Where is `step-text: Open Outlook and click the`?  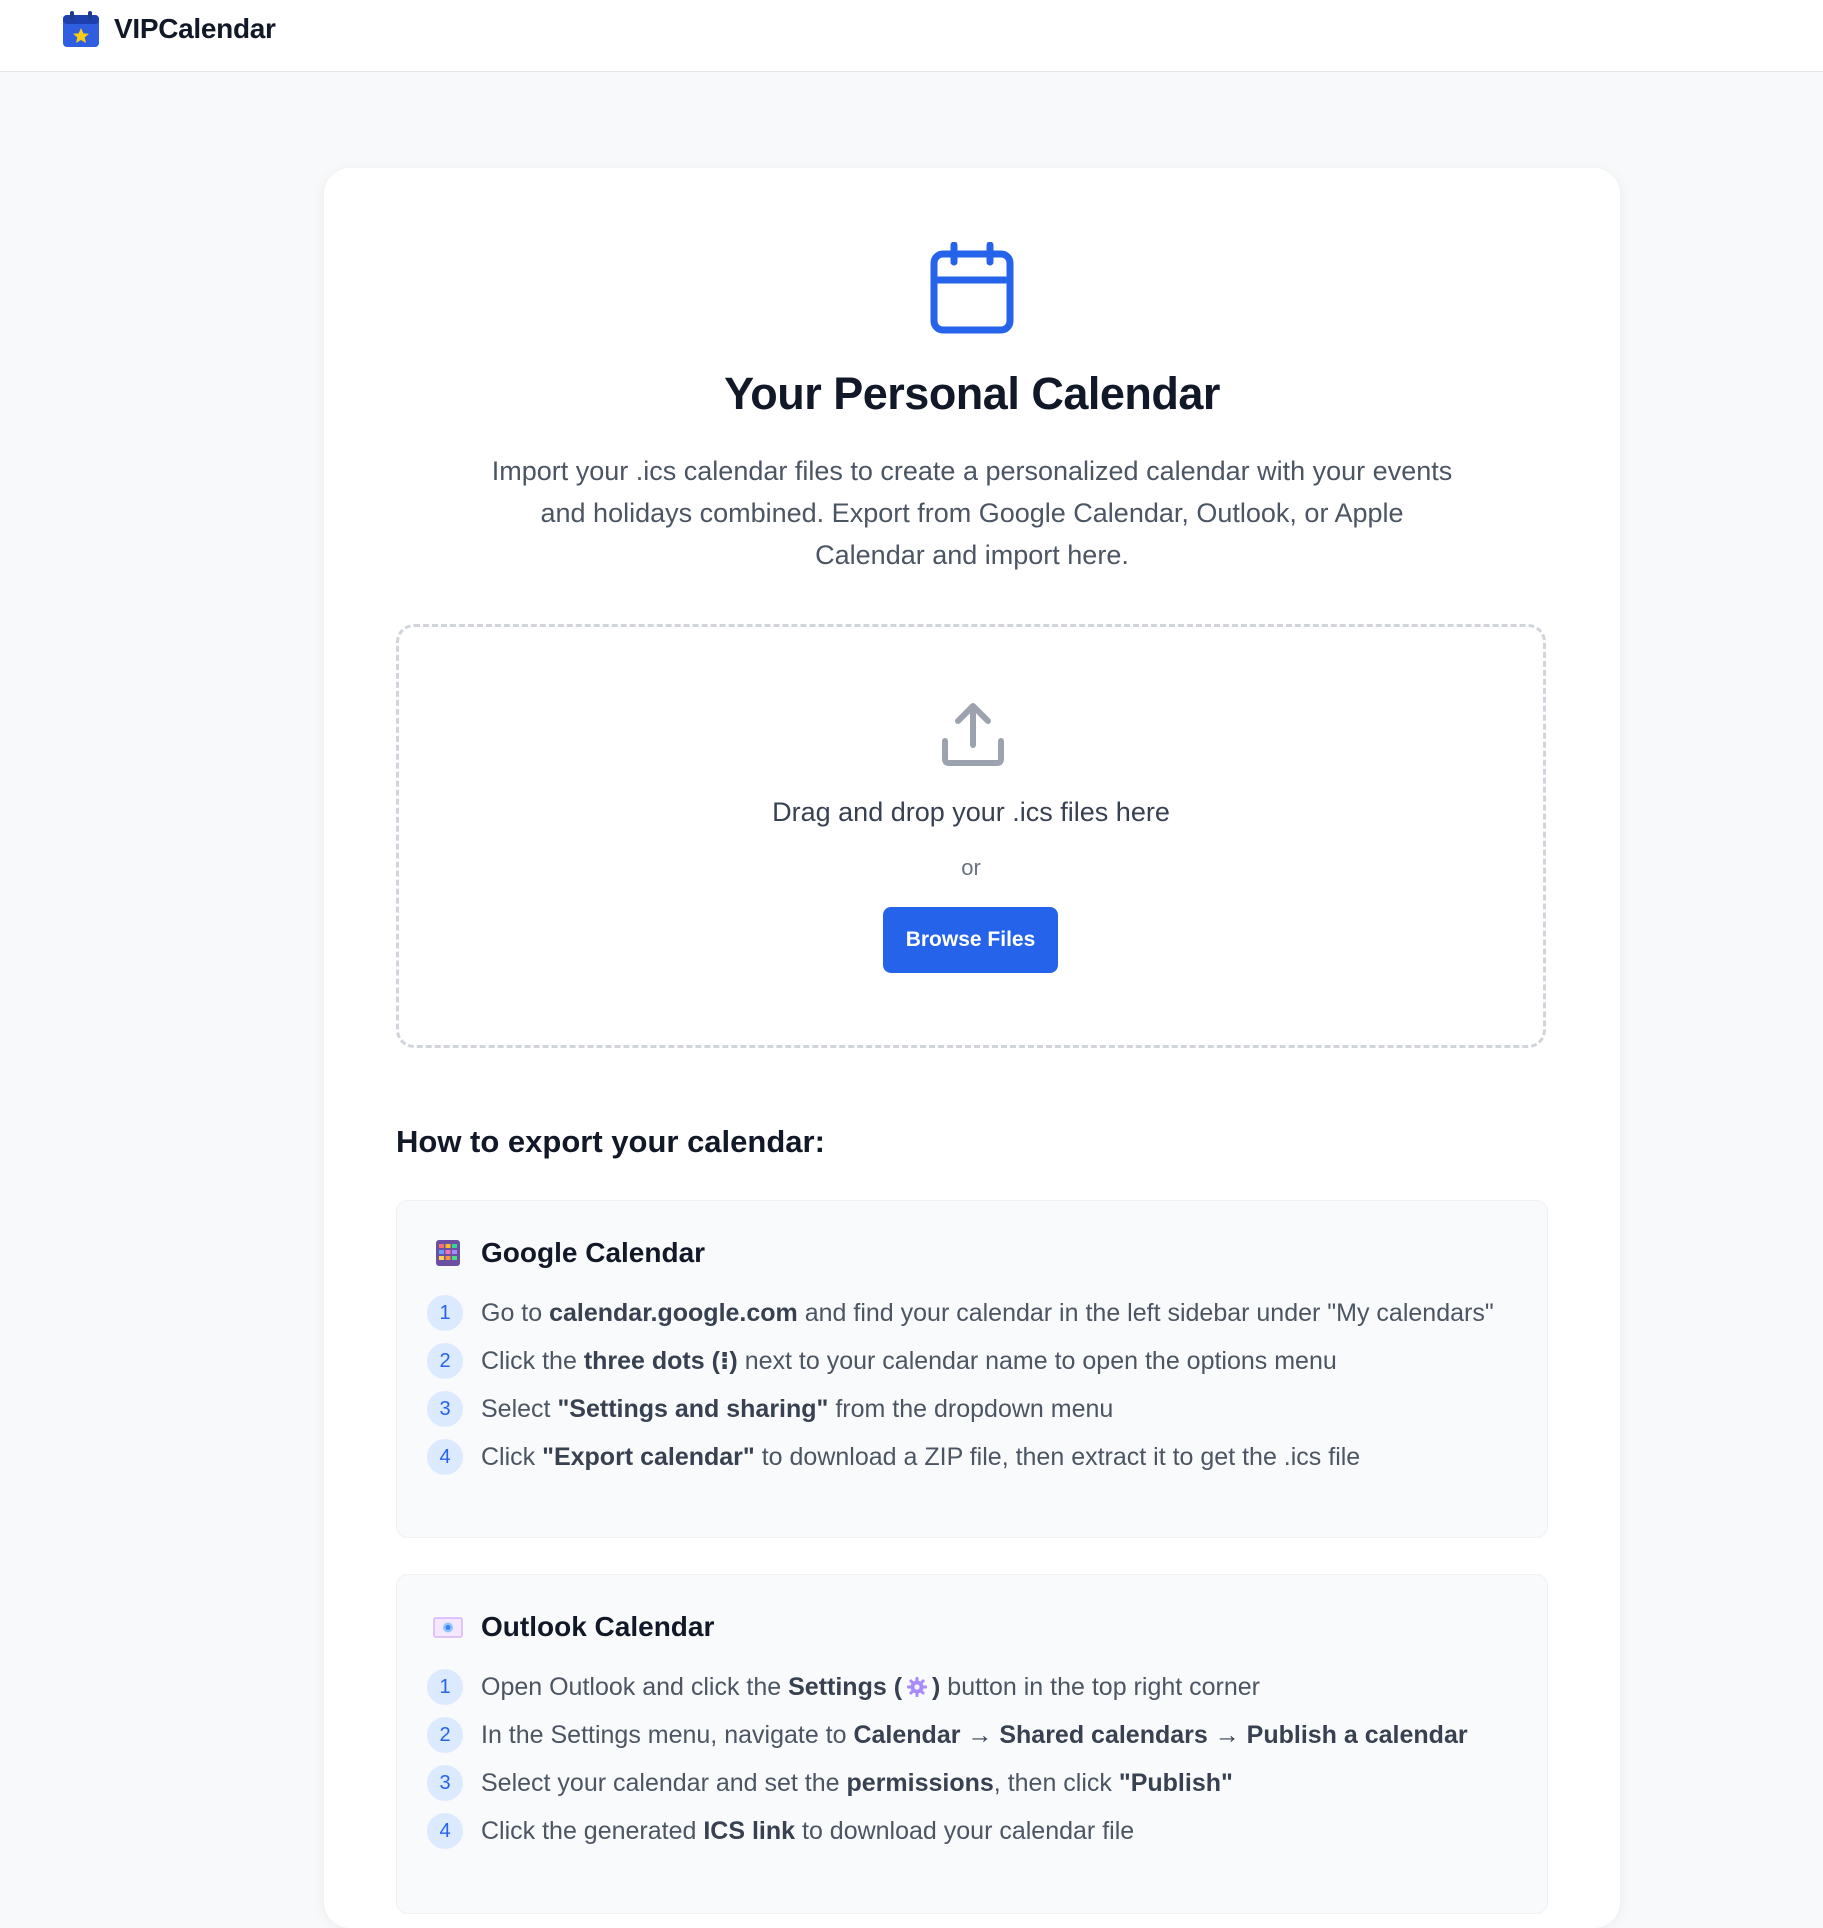 step-text: Open Outlook and click the is located at coordinates (635, 1687).